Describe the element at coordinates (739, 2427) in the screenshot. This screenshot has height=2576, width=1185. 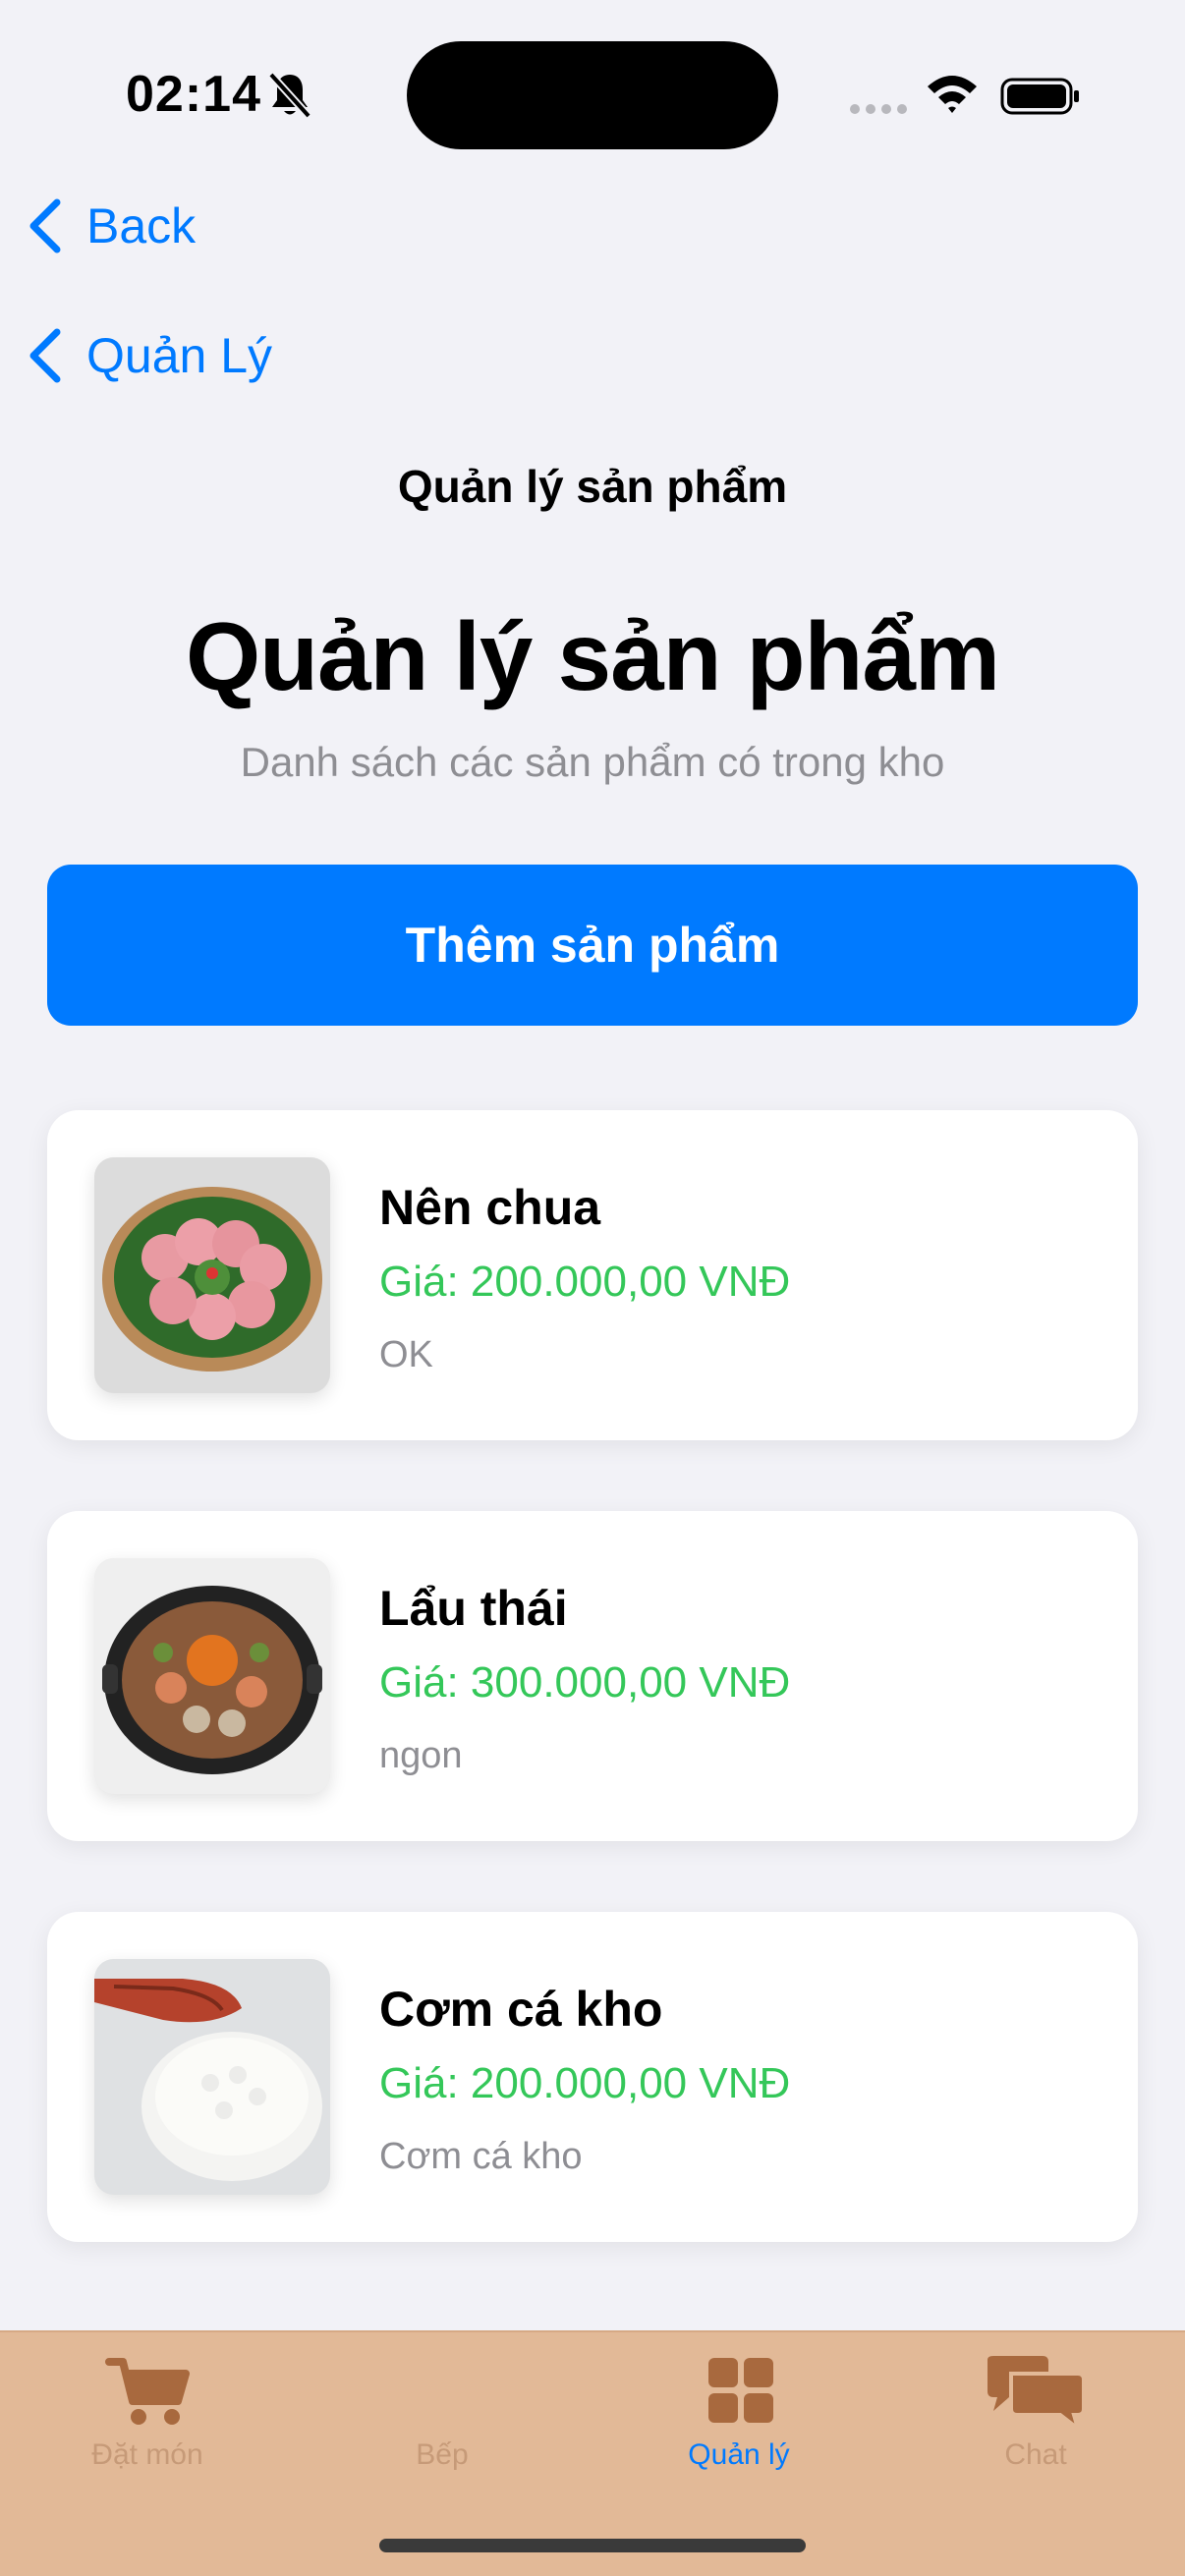
I see `tab-management: Quản lý` at that location.